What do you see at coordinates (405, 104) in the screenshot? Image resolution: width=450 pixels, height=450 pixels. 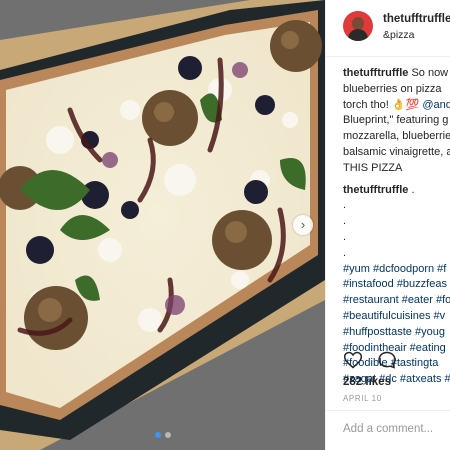 I see `emoji: 👌💯` at bounding box center [405, 104].